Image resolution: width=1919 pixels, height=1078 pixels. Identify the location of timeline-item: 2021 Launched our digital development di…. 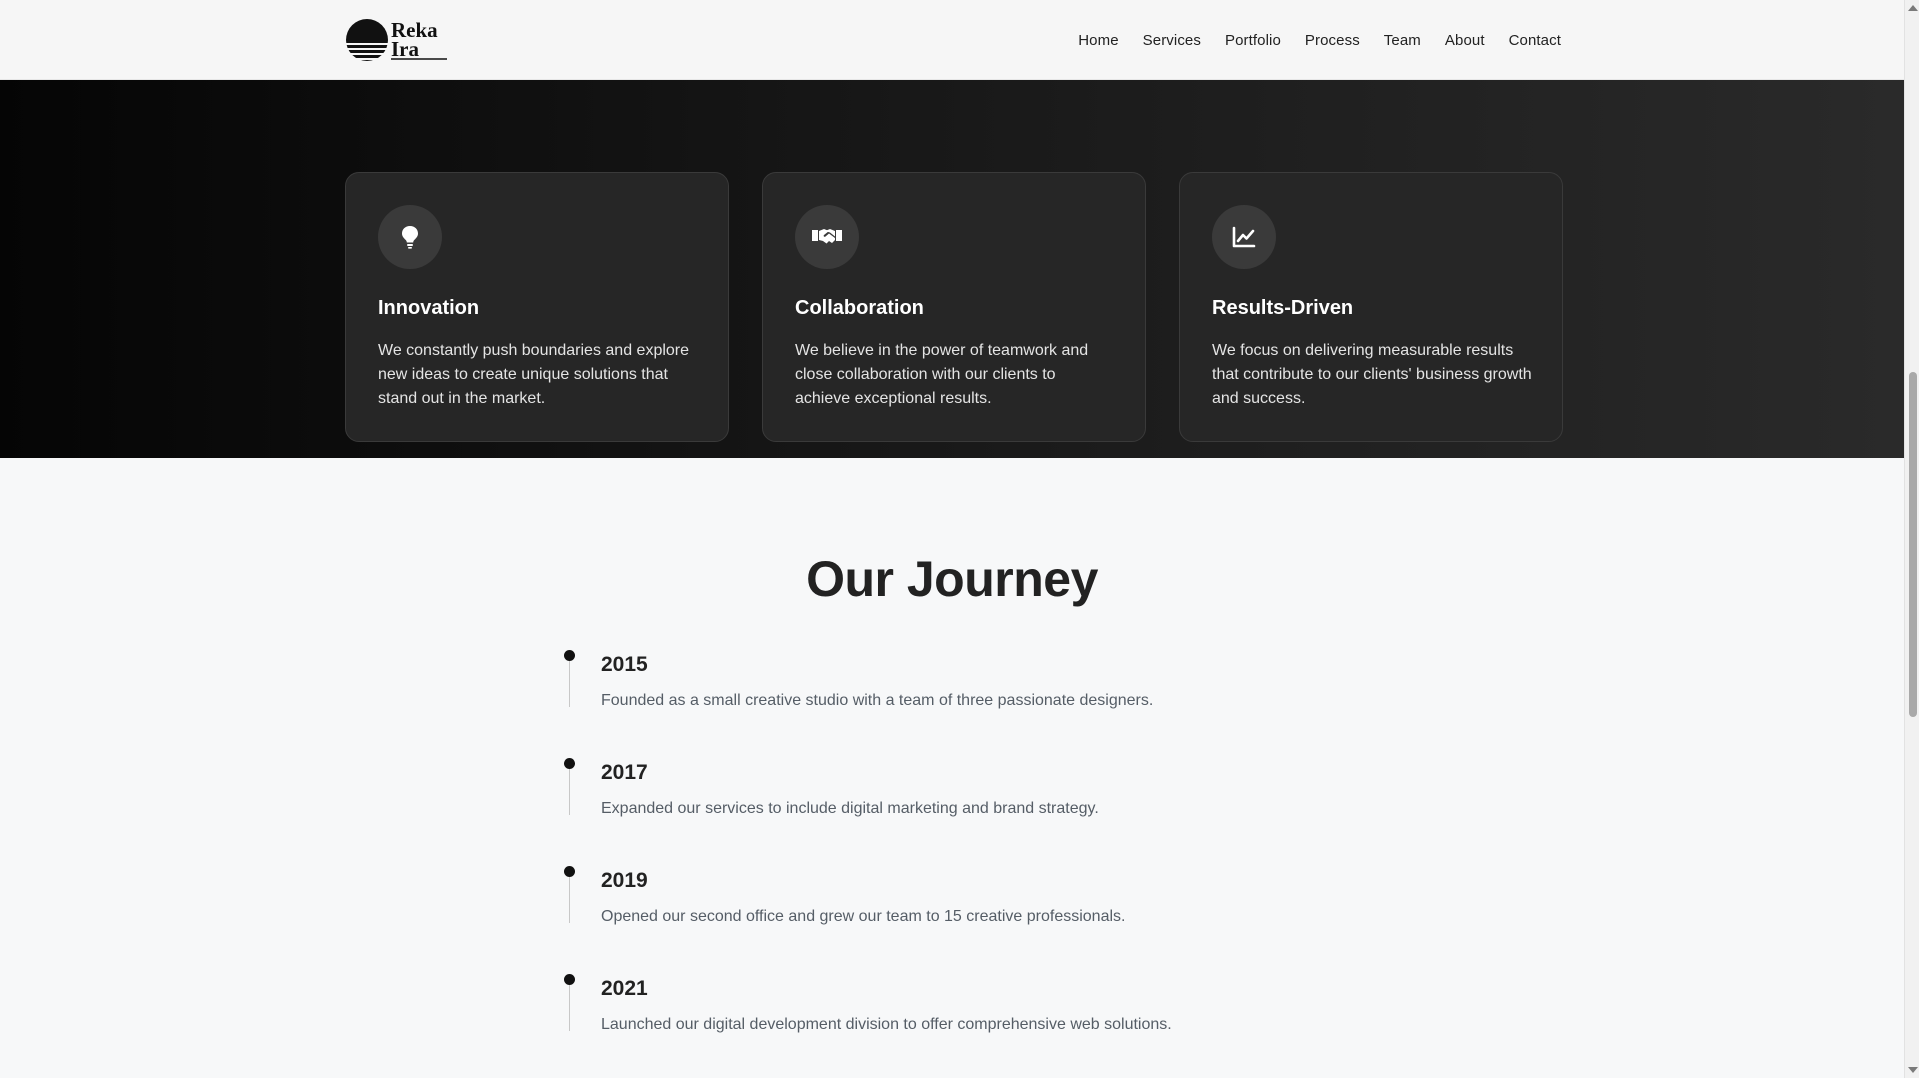
(960, 1014).